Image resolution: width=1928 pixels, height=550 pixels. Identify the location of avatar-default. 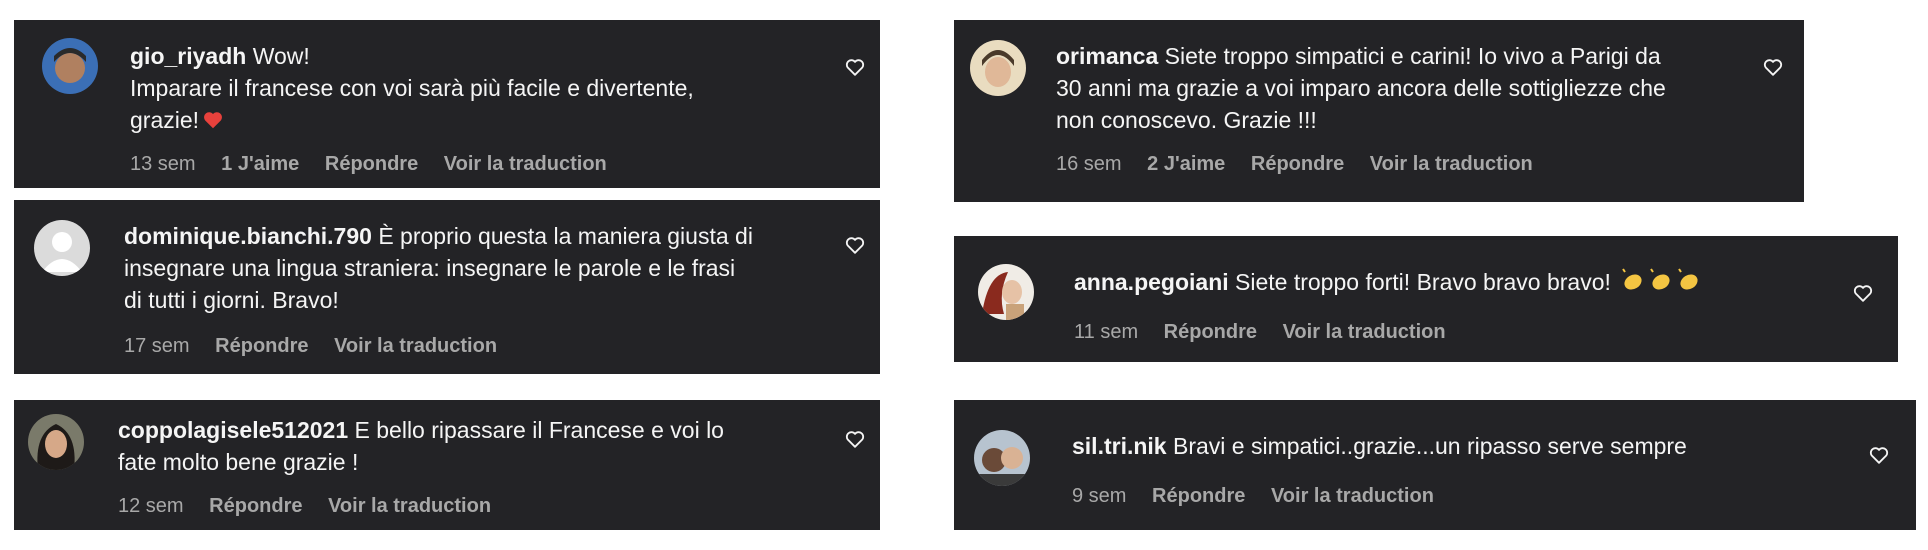
(62, 248).